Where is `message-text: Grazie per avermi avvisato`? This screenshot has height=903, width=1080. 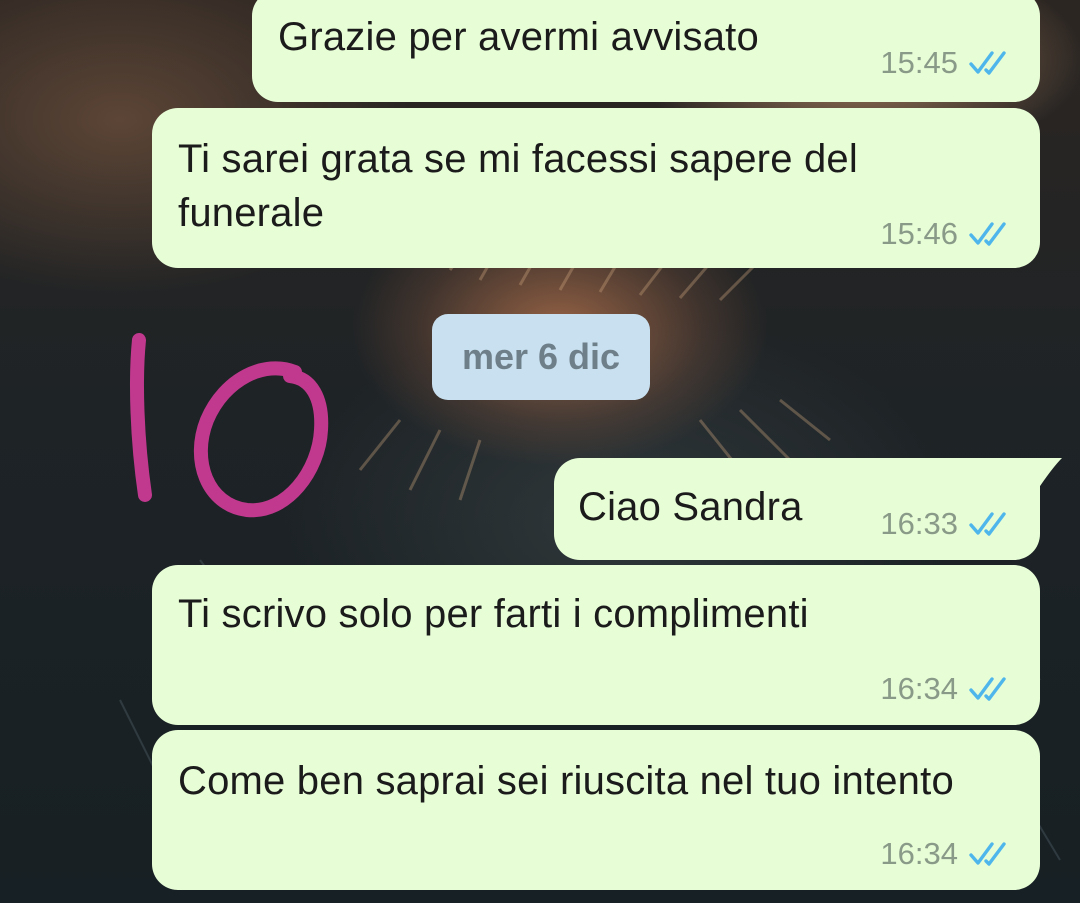 message-text: Grazie per avermi avvisato is located at coordinates (518, 37).